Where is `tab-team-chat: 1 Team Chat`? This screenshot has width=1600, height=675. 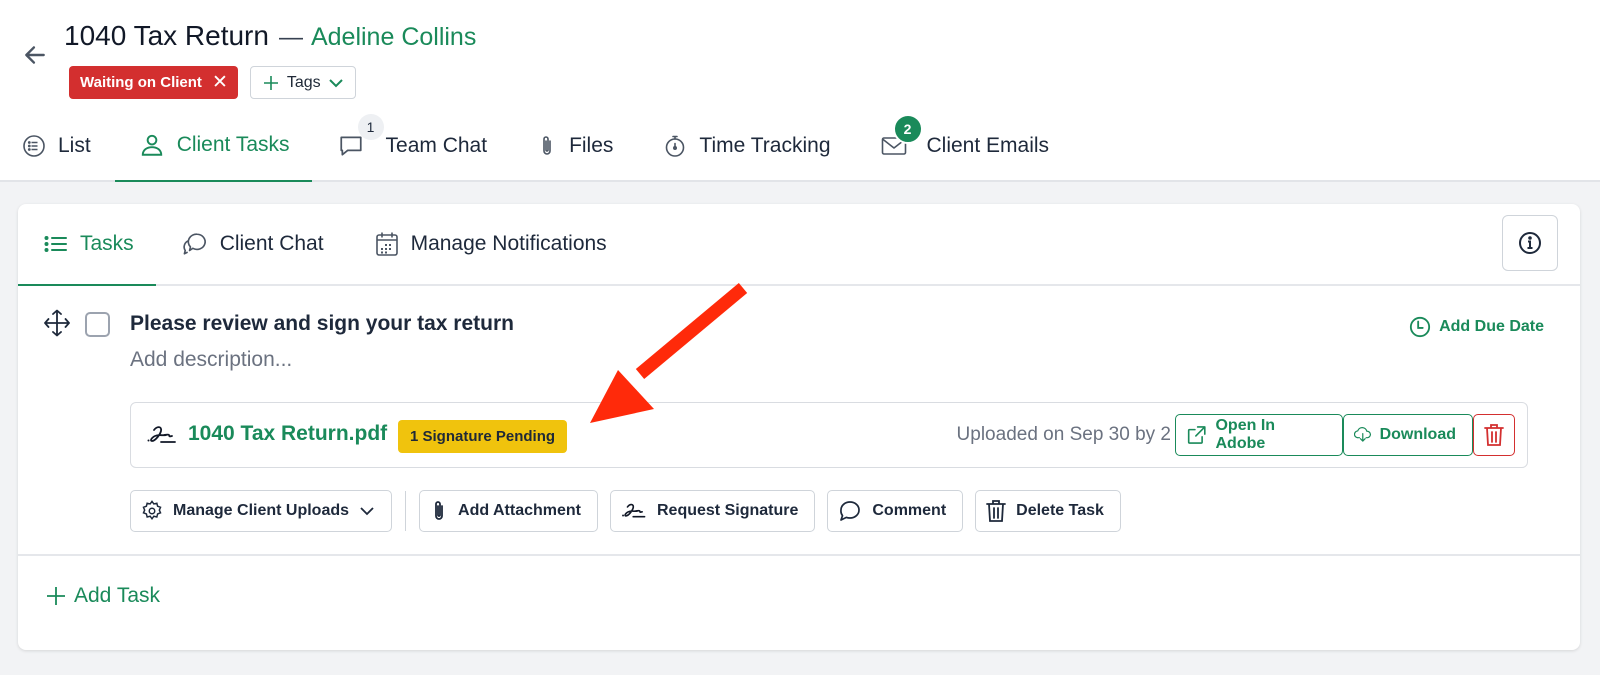 tab-team-chat: 1 Team Chat is located at coordinates (411, 146).